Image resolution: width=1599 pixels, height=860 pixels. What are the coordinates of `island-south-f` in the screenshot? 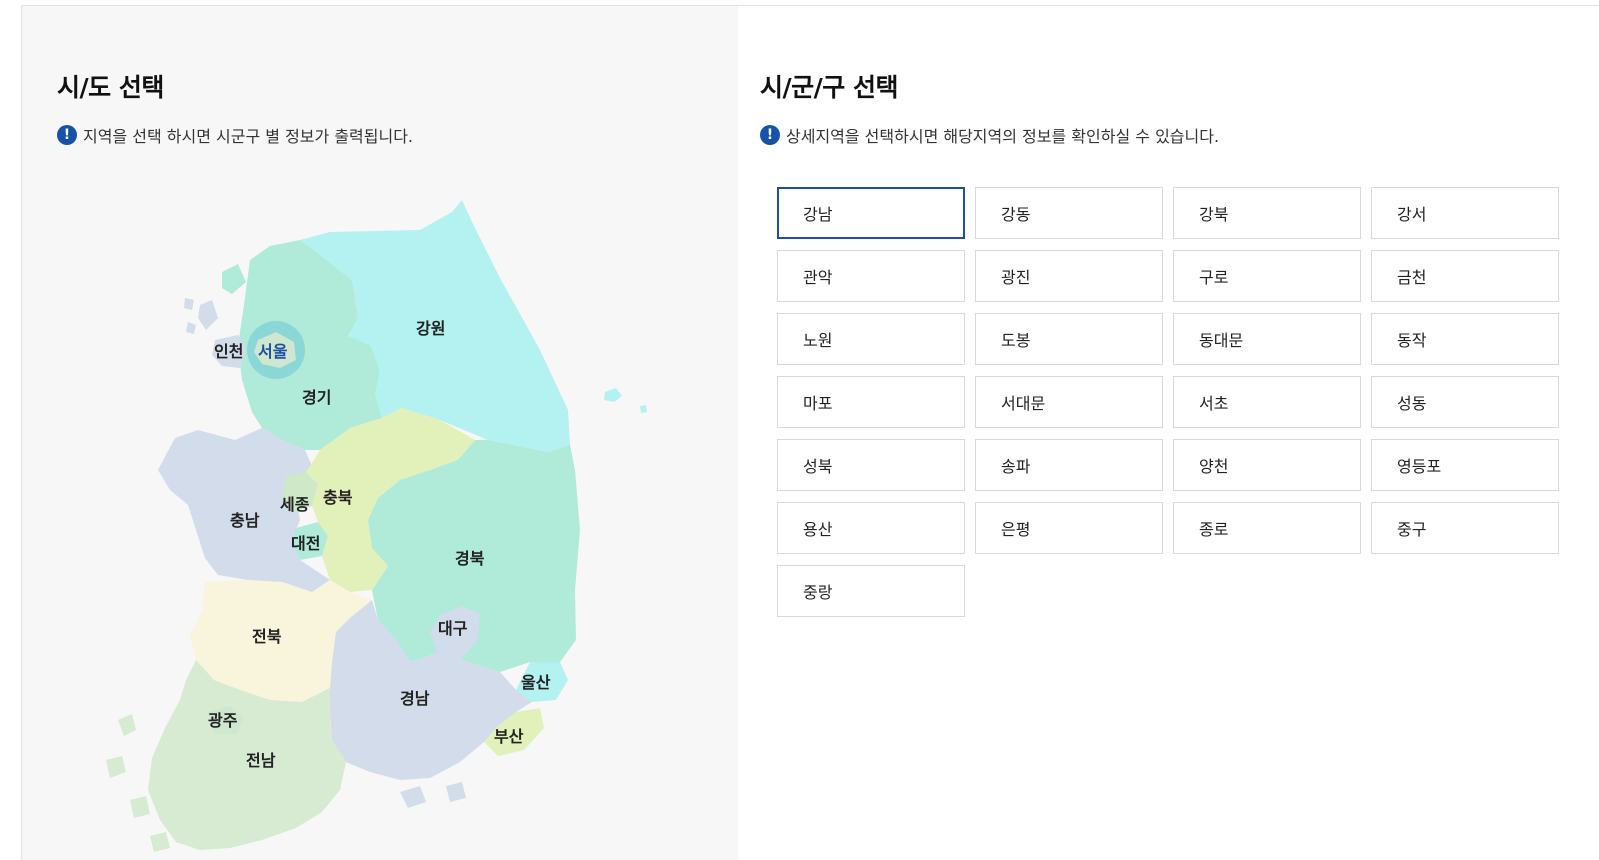 It's located at (456, 792).